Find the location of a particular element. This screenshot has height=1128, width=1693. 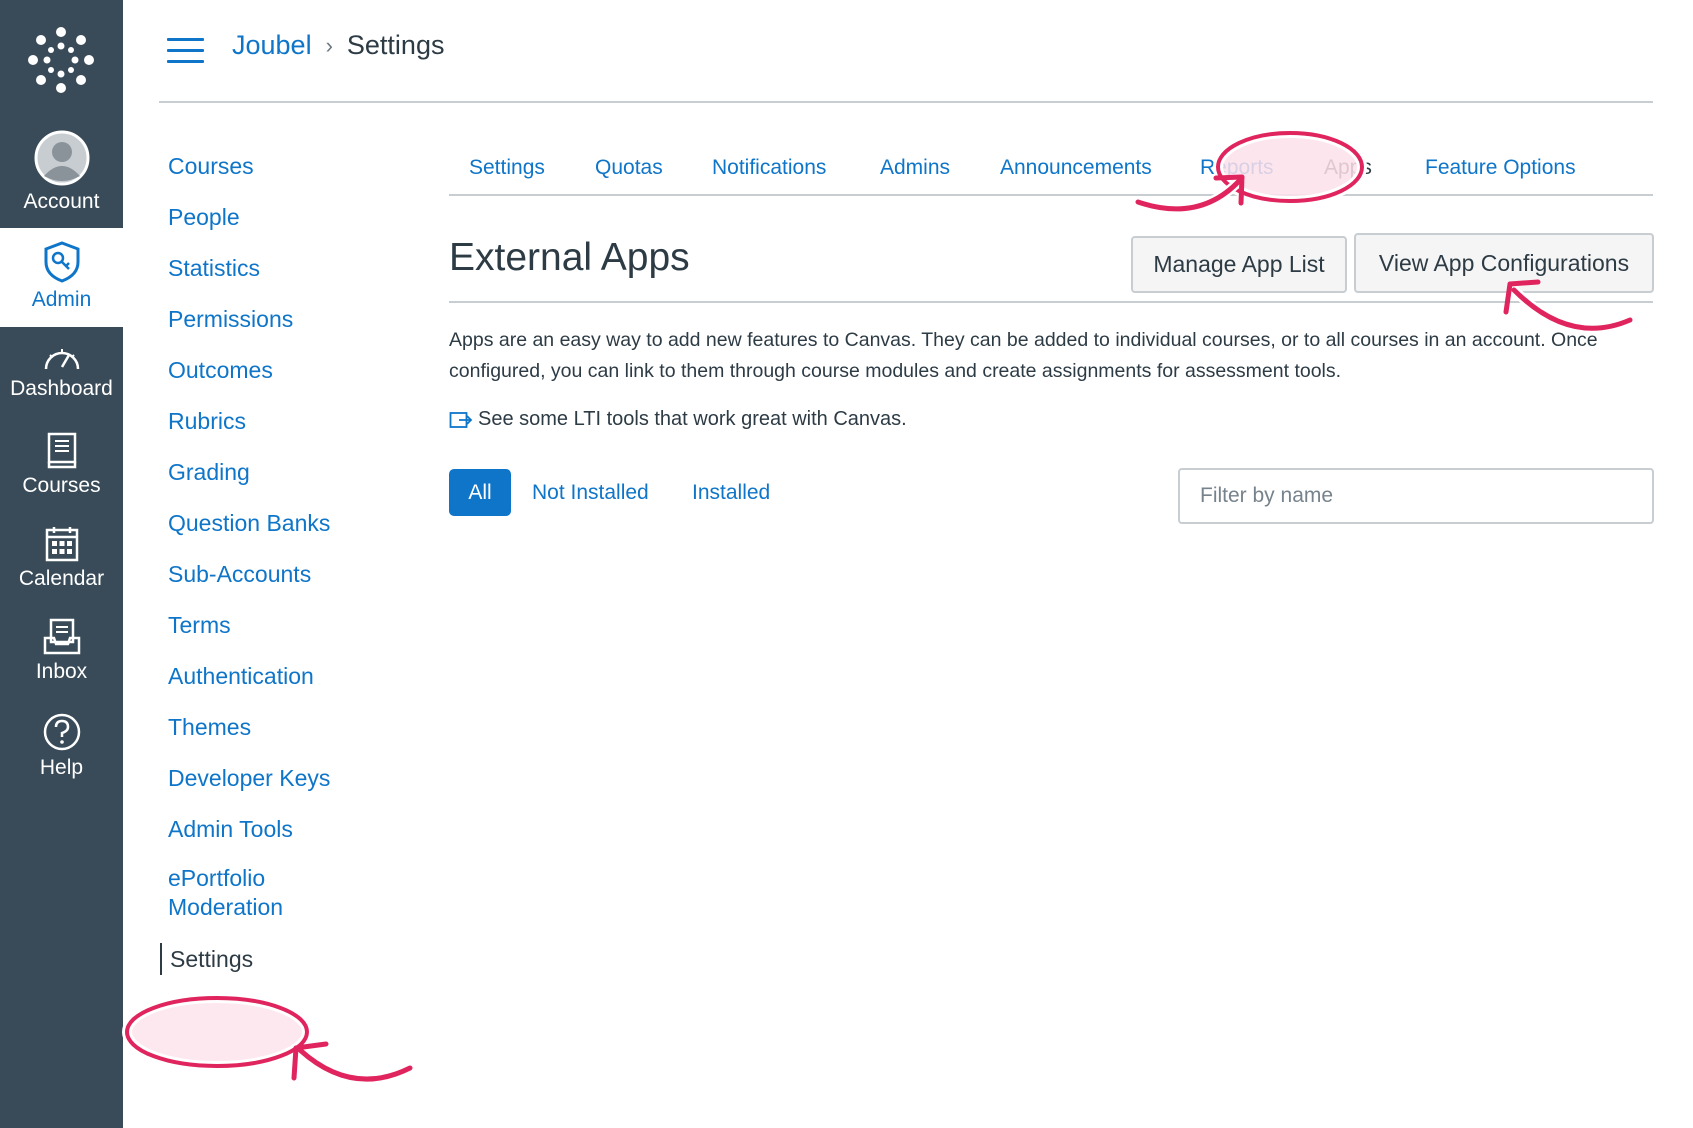

view-app-configurations-button: View App Configurations is located at coordinates (1504, 263).